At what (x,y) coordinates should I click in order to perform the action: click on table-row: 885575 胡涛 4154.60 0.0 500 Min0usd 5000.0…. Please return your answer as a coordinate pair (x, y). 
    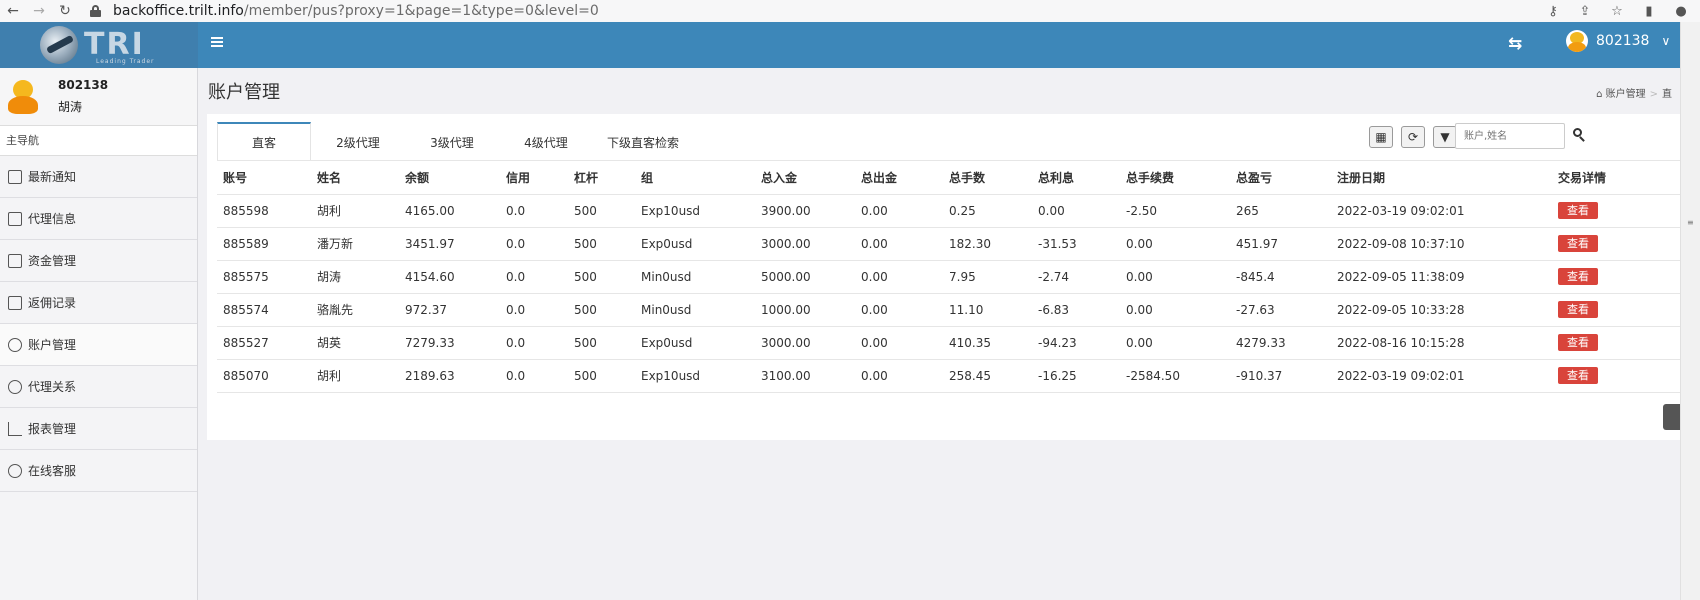
    Looking at the image, I should click on (948, 277).